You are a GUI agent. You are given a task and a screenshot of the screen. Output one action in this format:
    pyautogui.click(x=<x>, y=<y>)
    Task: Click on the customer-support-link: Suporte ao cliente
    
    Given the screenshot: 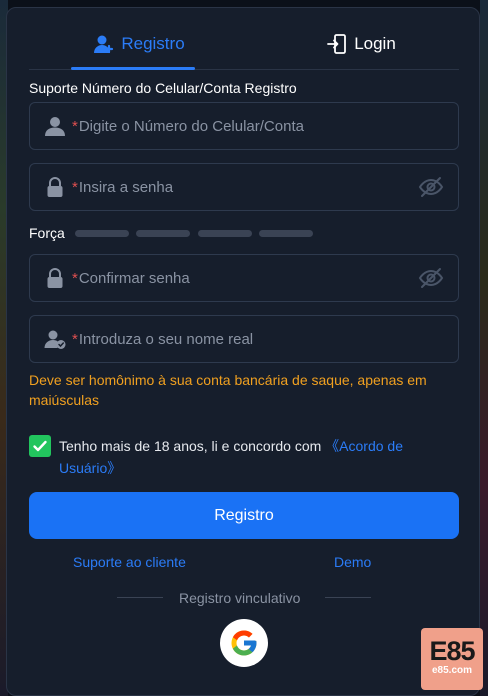 What is the action you would take?
    pyautogui.click(x=129, y=562)
    